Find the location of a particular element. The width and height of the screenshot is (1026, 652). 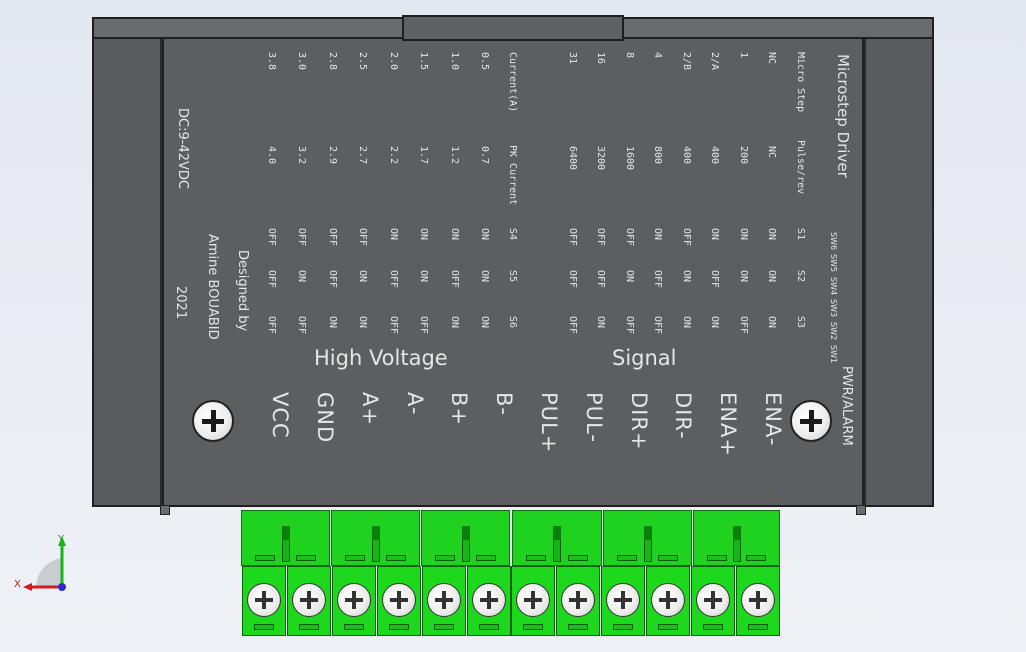

housing-top-lip-left is located at coordinates (248, 28).